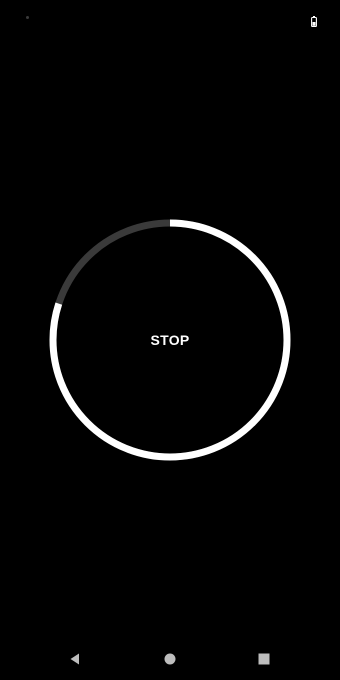  Describe the element at coordinates (75, 659) in the screenshot. I see `back-icon` at that location.